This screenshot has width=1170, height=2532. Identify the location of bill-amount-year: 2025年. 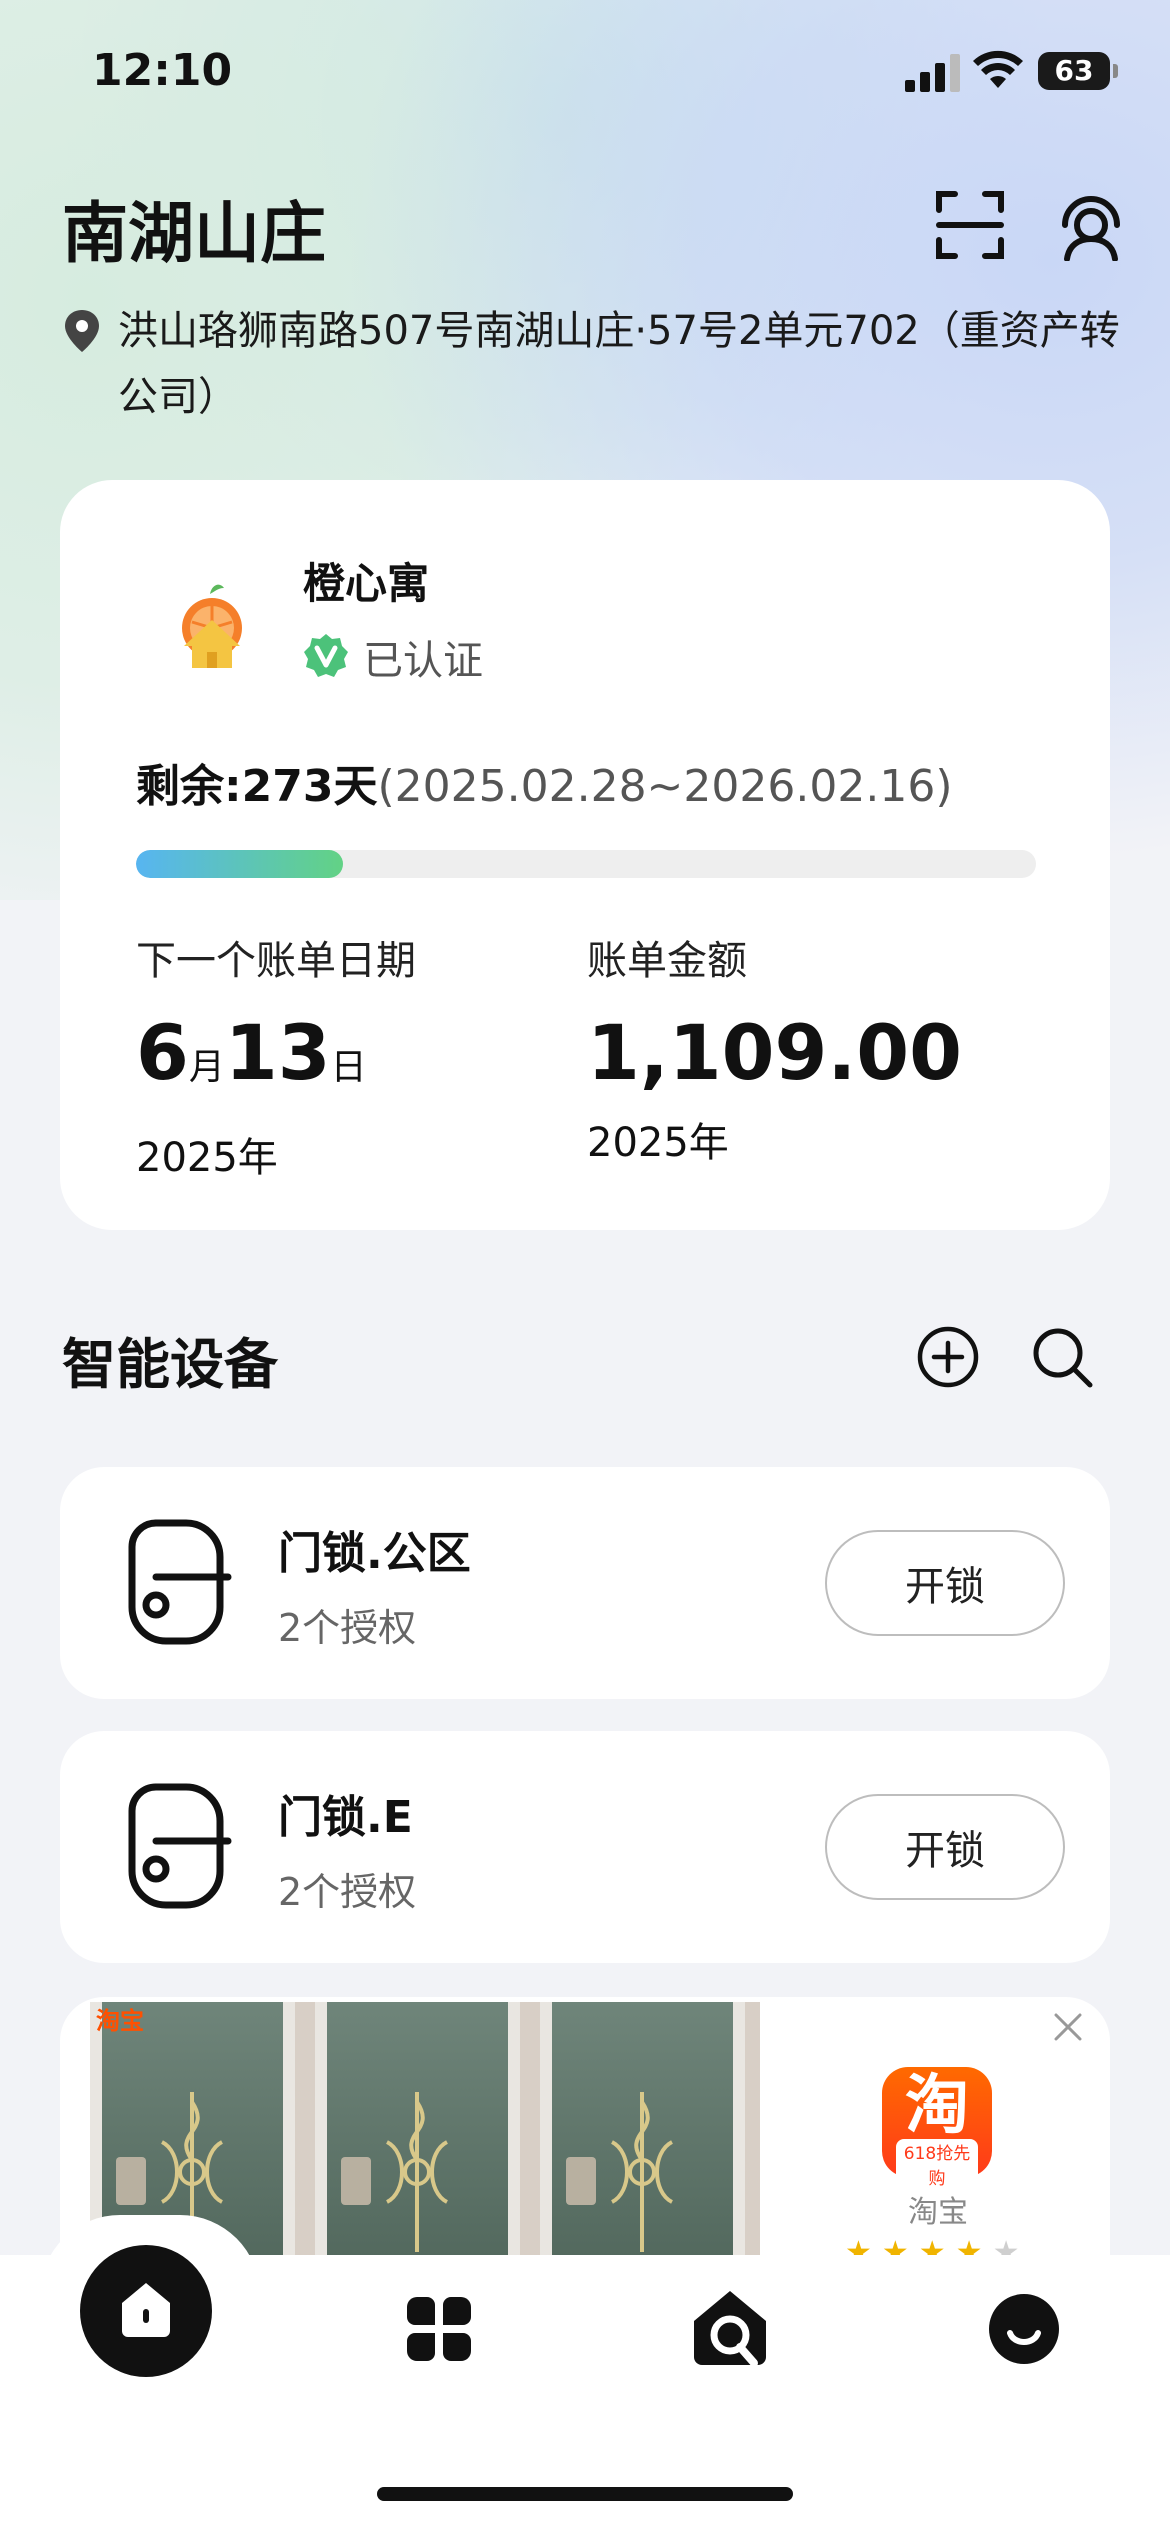
(658, 1143).